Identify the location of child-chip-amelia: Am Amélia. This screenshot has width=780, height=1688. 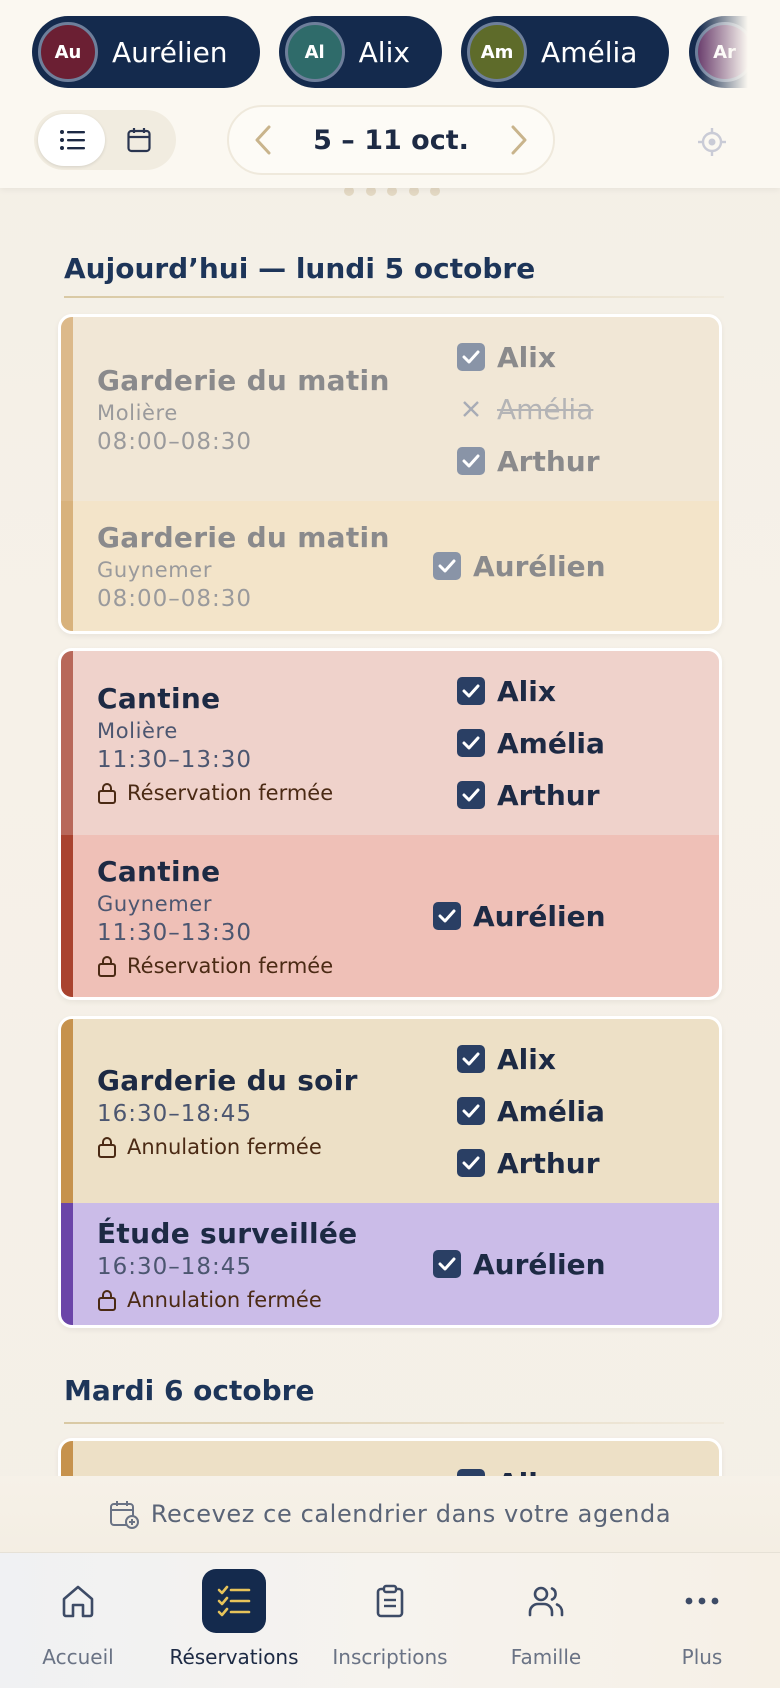
(565, 52).